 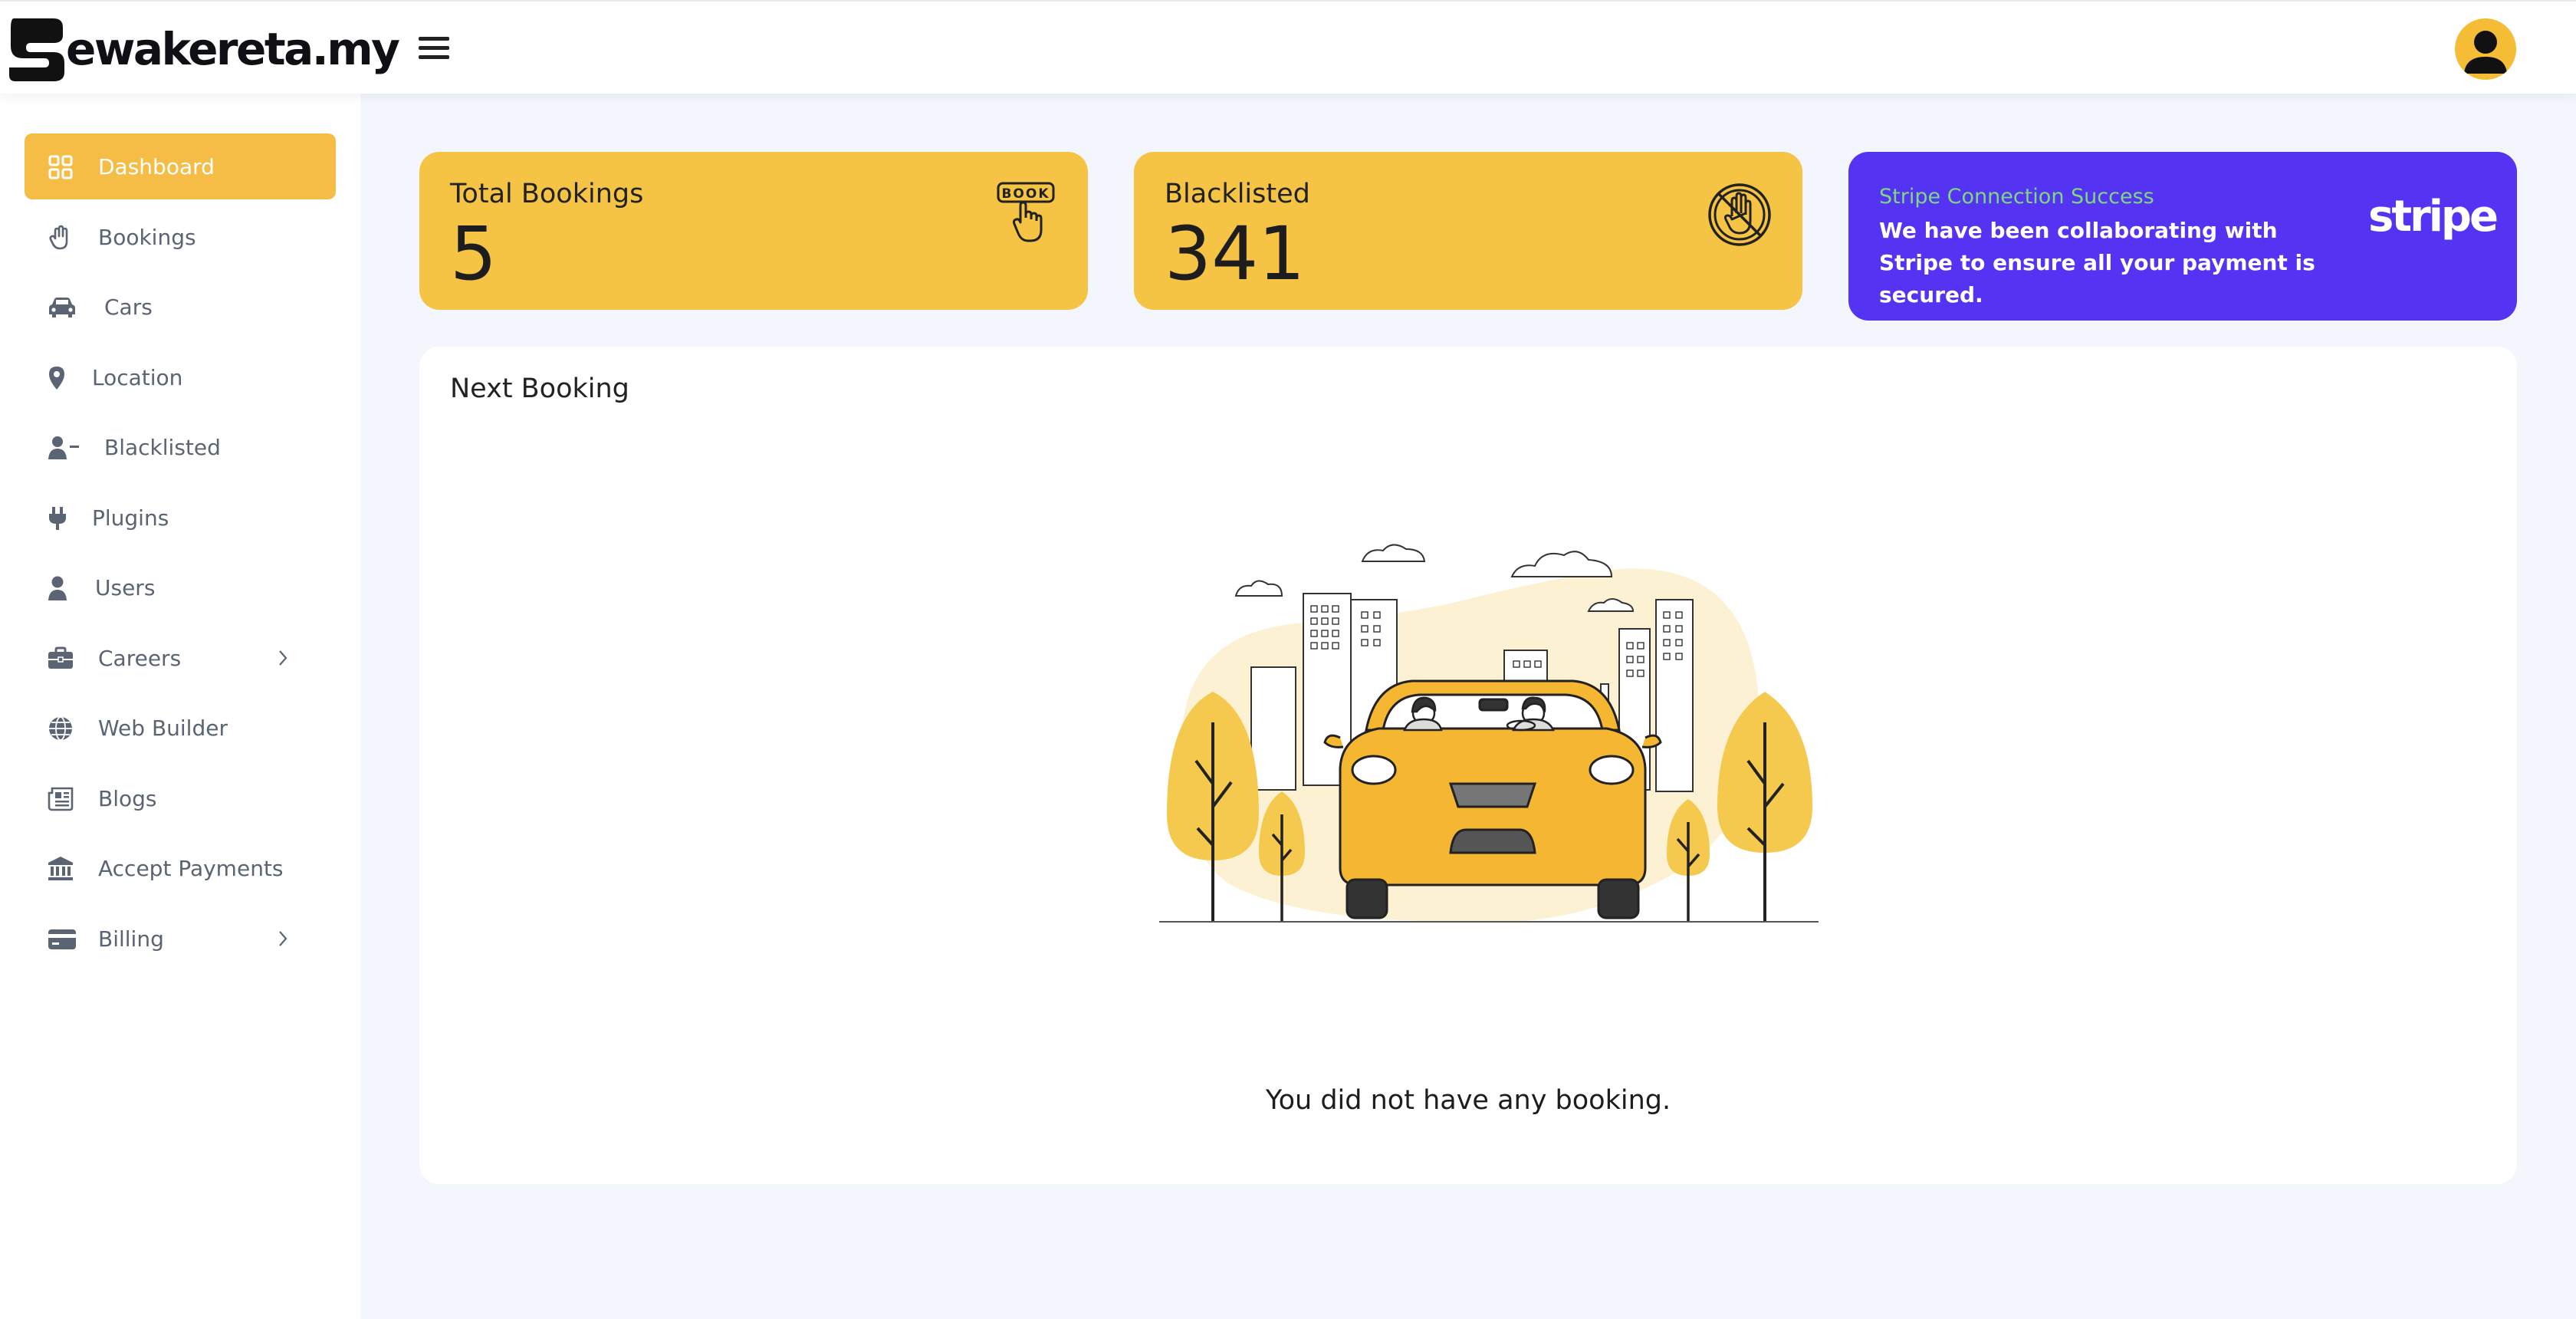 What do you see at coordinates (57, 378) in the screenshot?
I see `map-pin-icon` at bounding box center [57, 378].